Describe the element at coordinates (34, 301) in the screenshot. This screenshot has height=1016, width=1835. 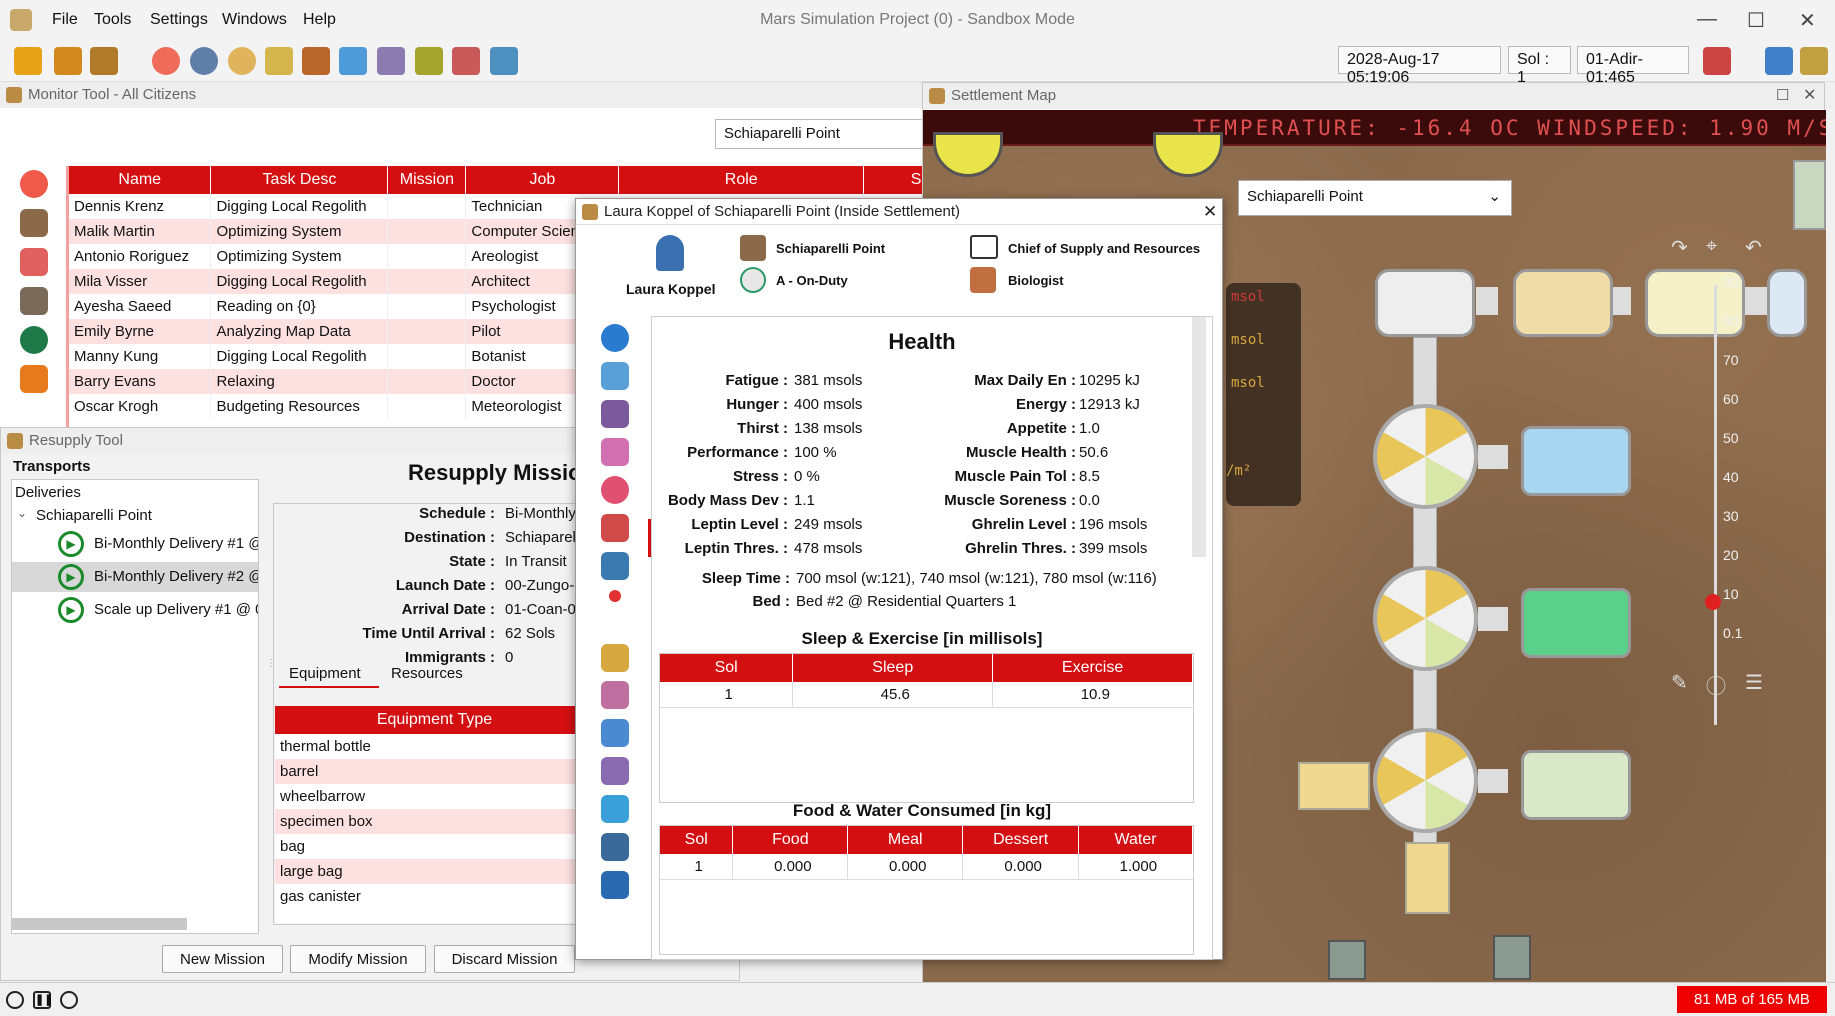
I see `robot-tab-icon` at that location.